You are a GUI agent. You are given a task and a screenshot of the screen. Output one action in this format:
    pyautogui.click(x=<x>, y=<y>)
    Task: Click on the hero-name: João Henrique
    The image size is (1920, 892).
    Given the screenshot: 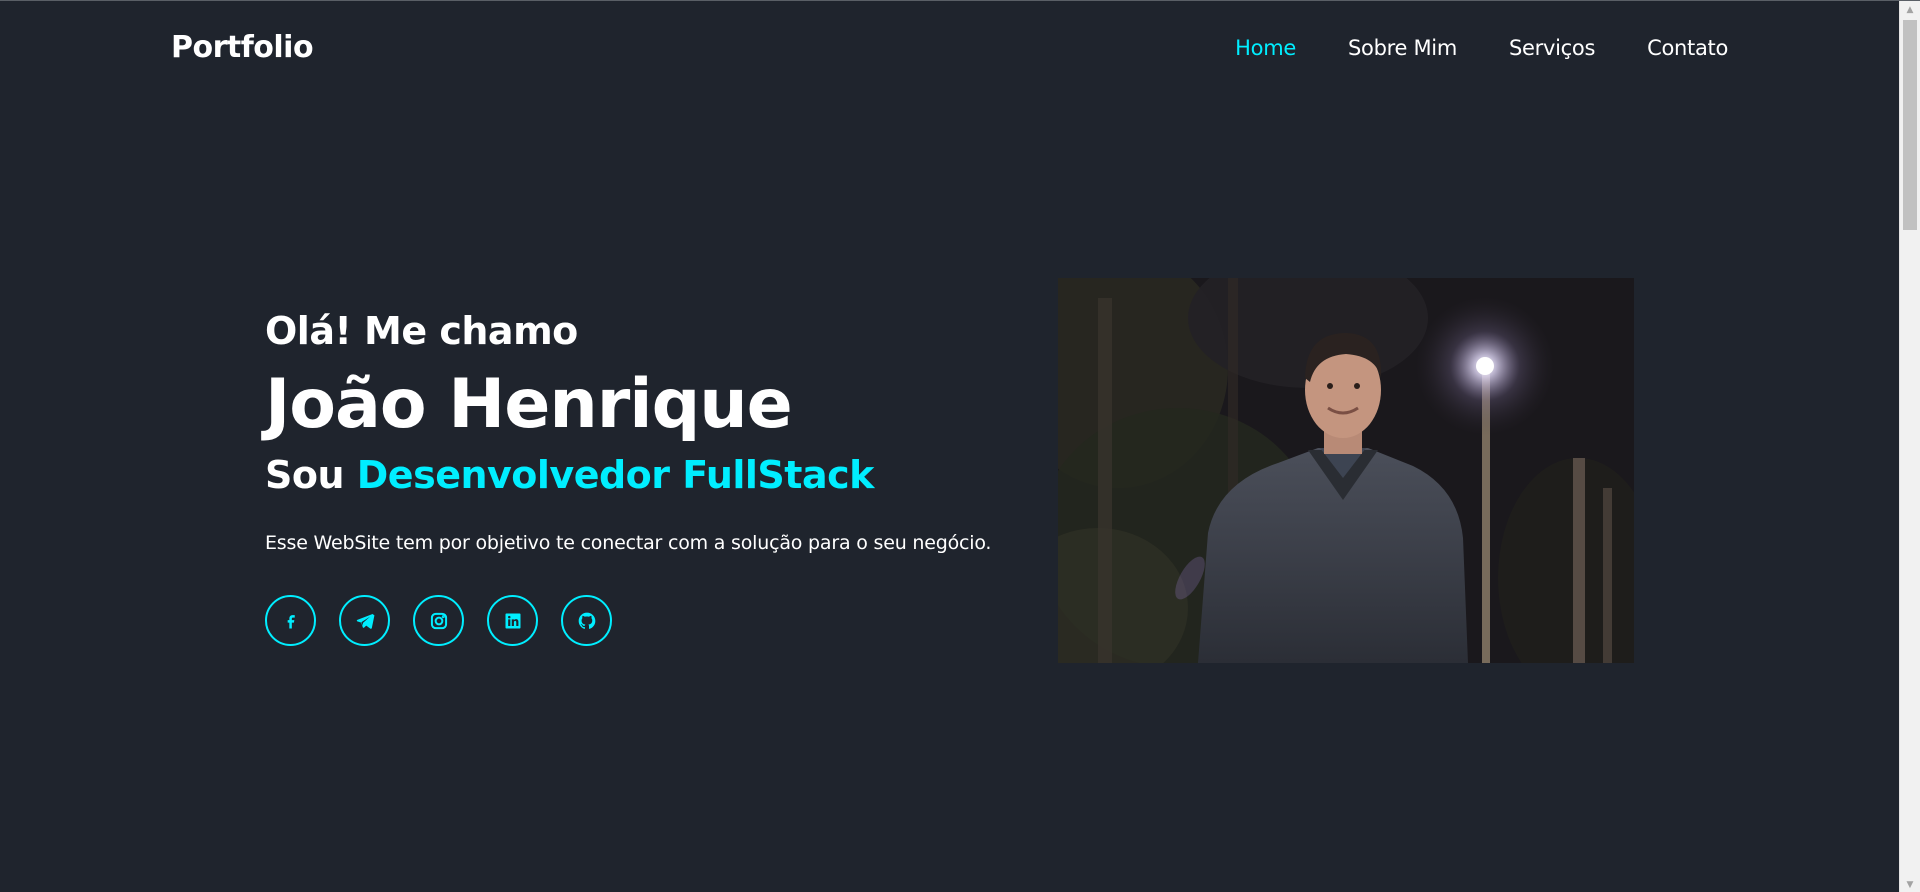 What is the action you would take?
    pyautogui.click(x=529, y=404)
    